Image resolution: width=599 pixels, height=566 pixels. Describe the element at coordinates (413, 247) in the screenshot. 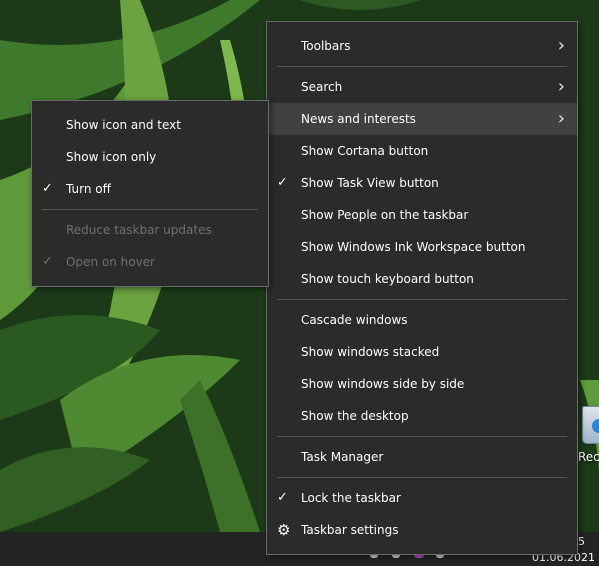

I see `menu-item-label: Show Windows Ink Workspace button` at that location.